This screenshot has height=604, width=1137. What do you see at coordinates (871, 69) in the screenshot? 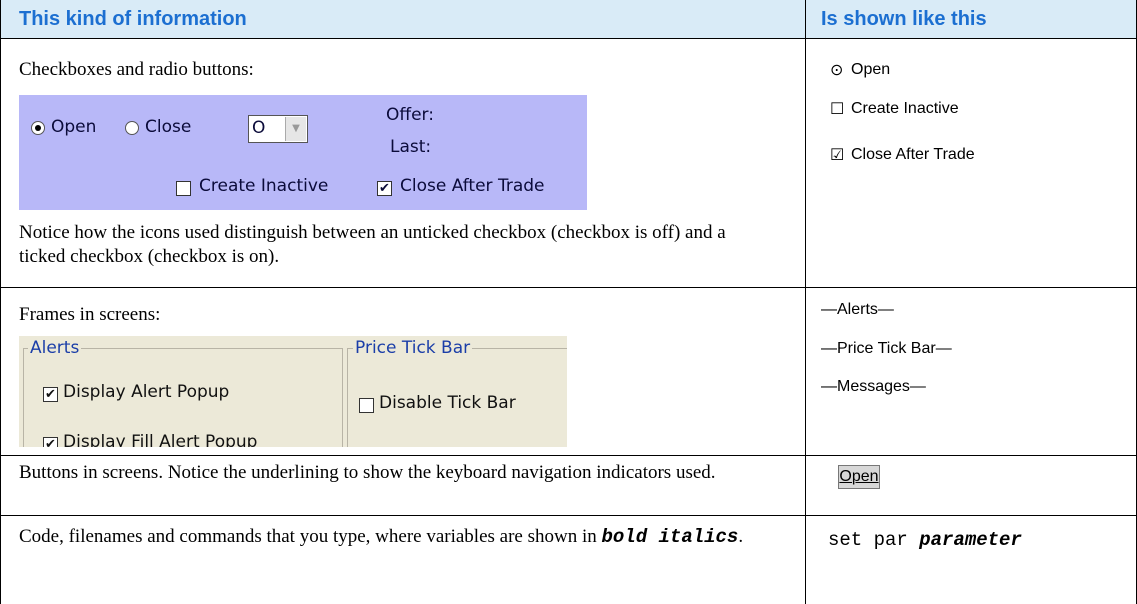
I see `shown-open: Open` at bounding box center [871, 69].